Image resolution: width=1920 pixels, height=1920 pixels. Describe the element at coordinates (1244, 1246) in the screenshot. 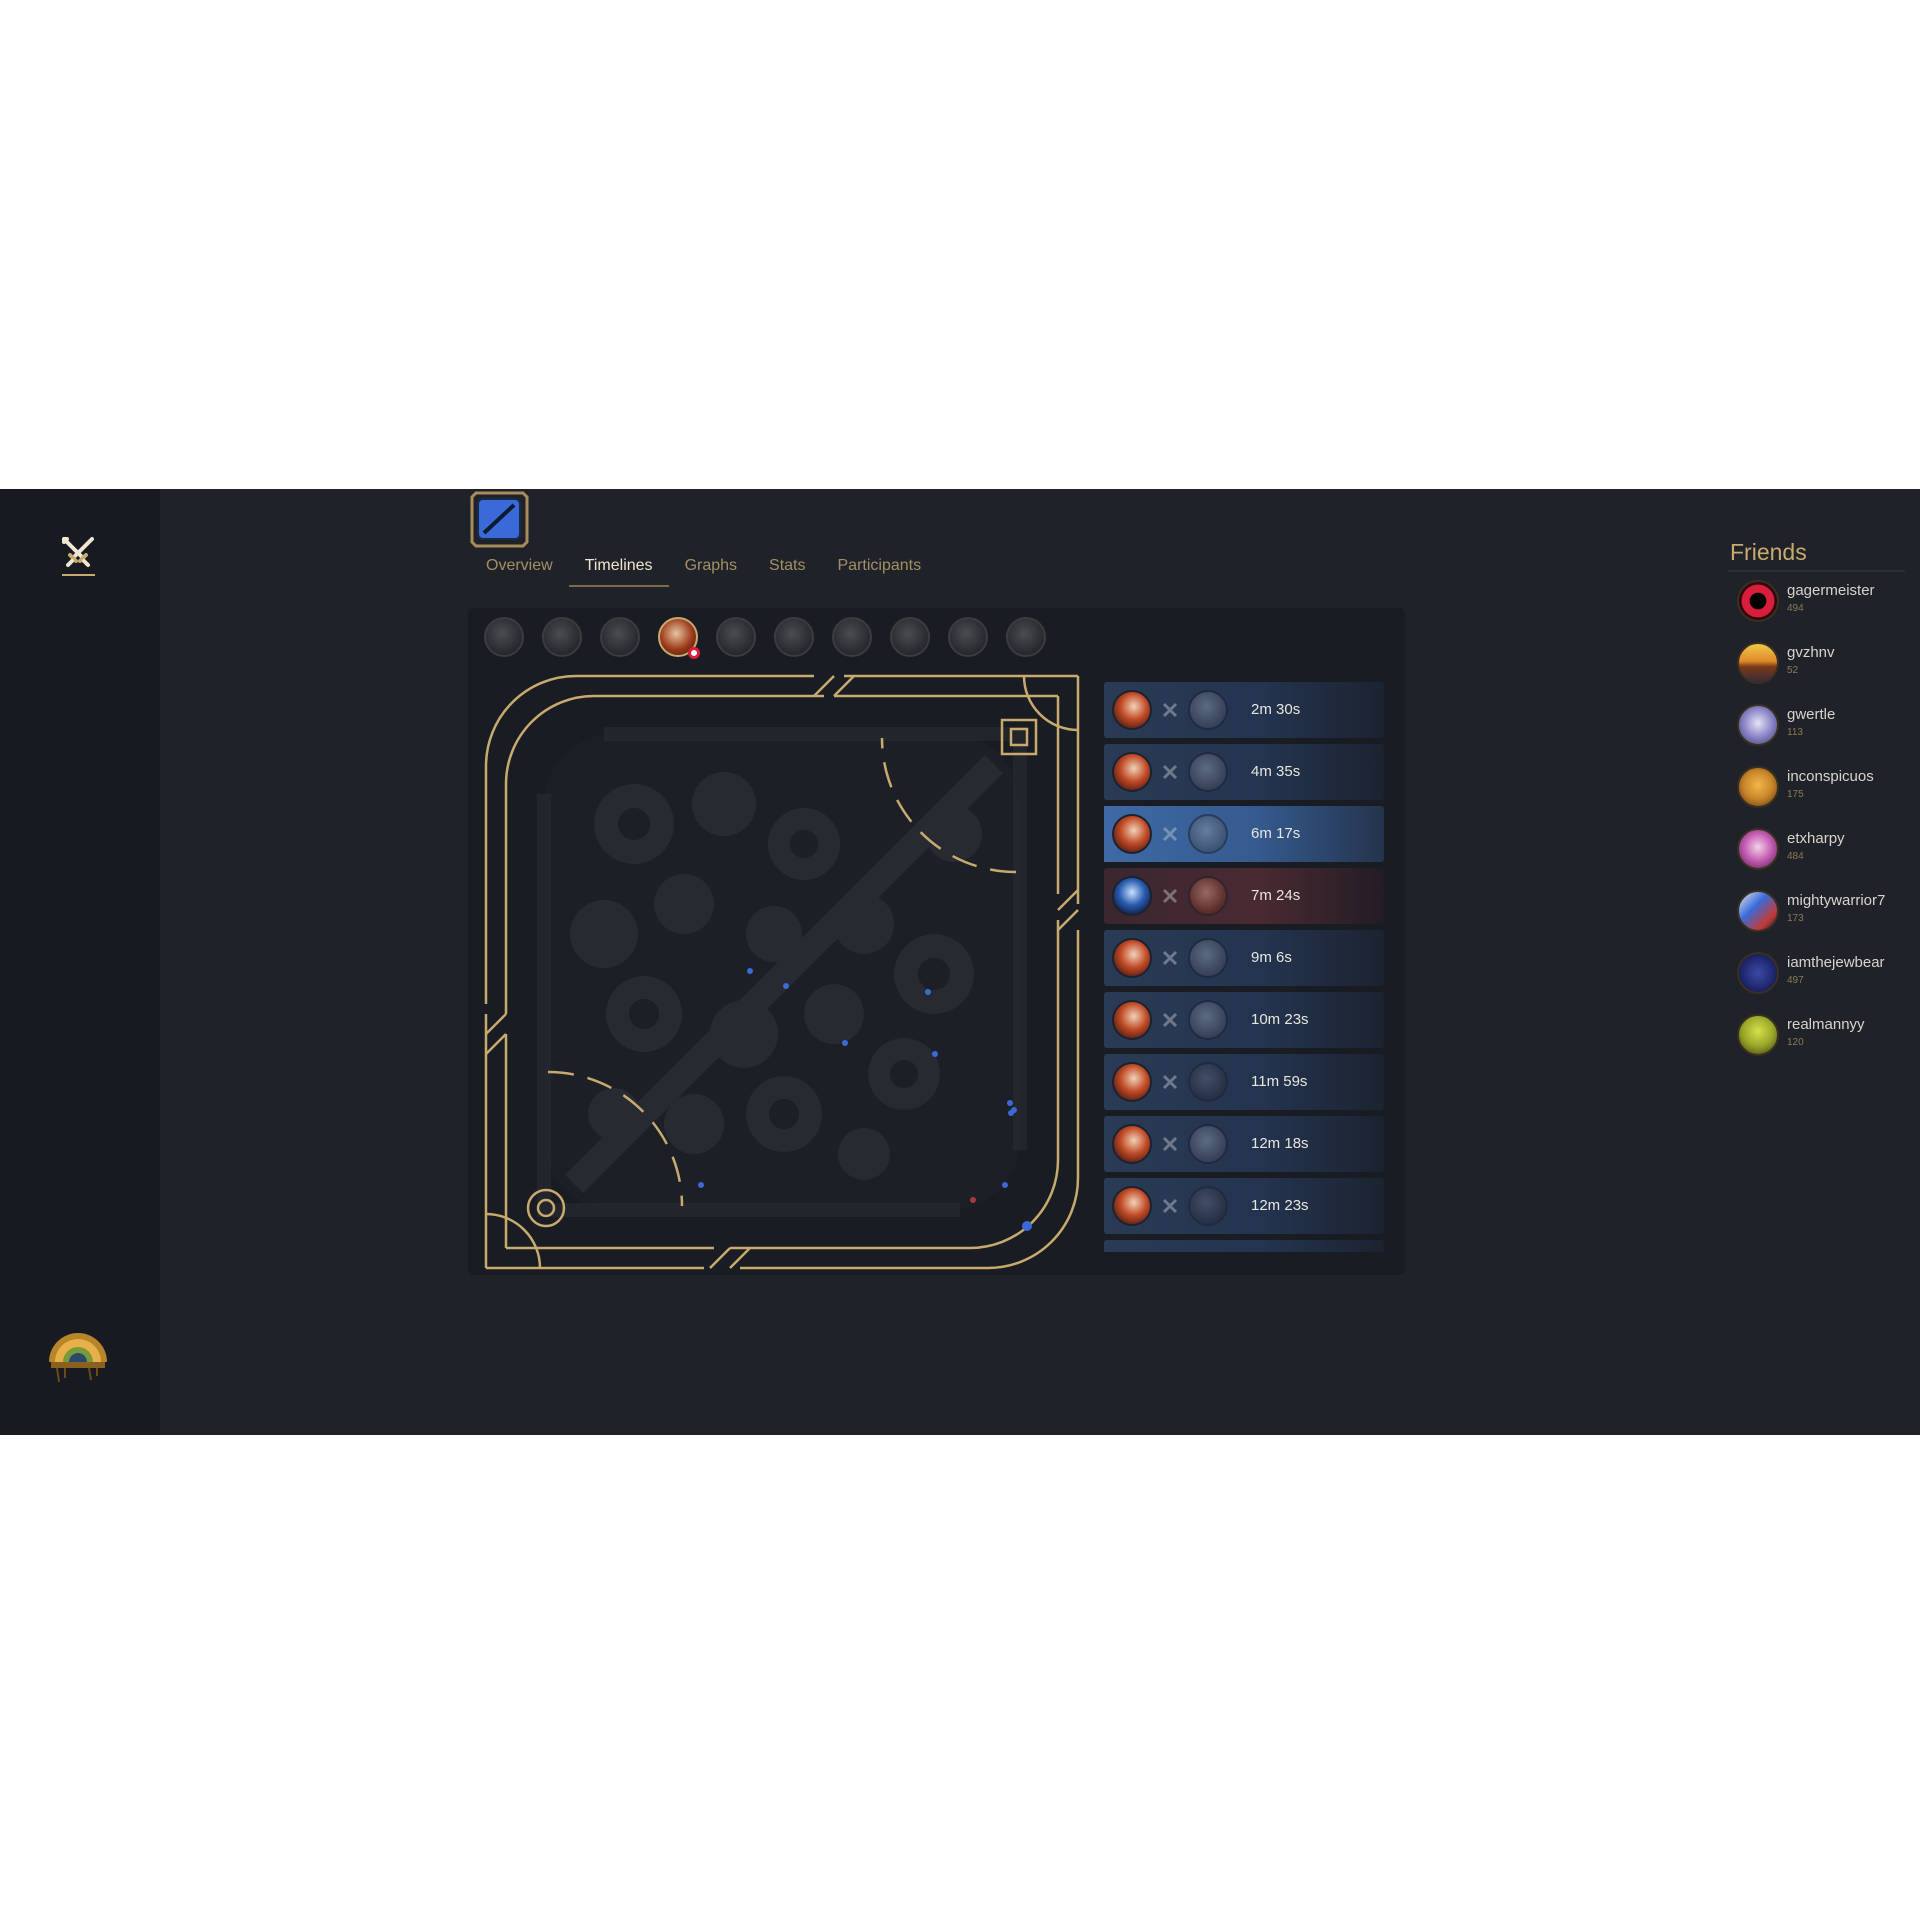

I see `event-row-partial` at that location.